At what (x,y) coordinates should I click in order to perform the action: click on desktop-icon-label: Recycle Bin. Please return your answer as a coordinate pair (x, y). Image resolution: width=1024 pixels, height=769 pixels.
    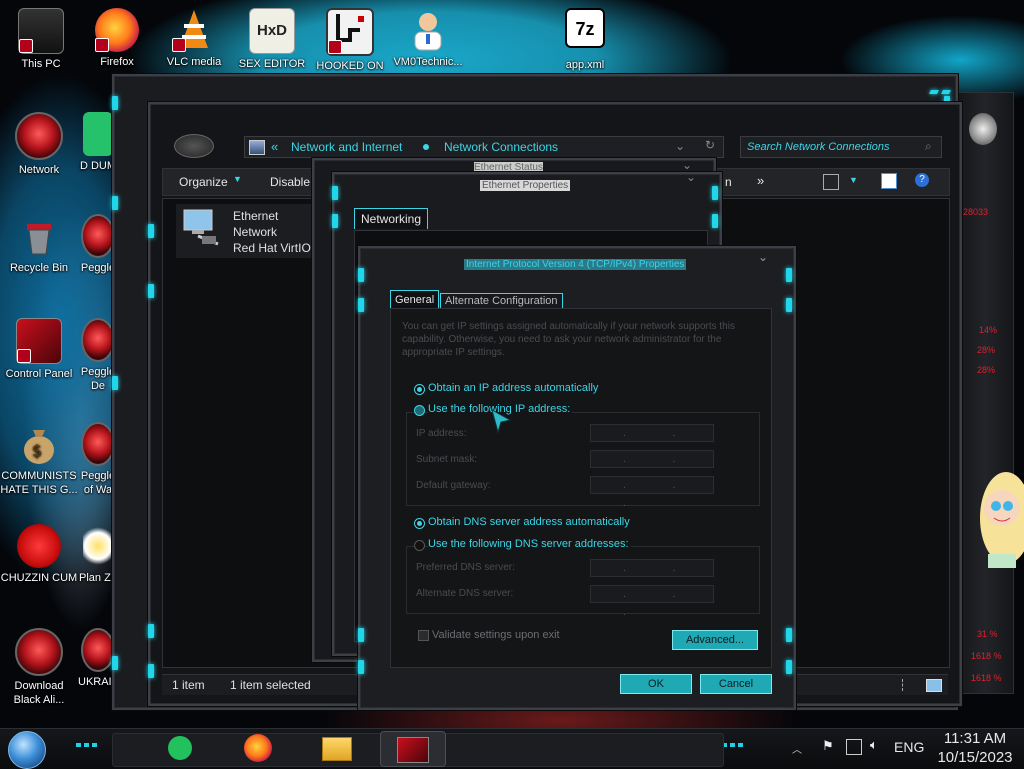
    Looking at the image, I should click on (39, 268).